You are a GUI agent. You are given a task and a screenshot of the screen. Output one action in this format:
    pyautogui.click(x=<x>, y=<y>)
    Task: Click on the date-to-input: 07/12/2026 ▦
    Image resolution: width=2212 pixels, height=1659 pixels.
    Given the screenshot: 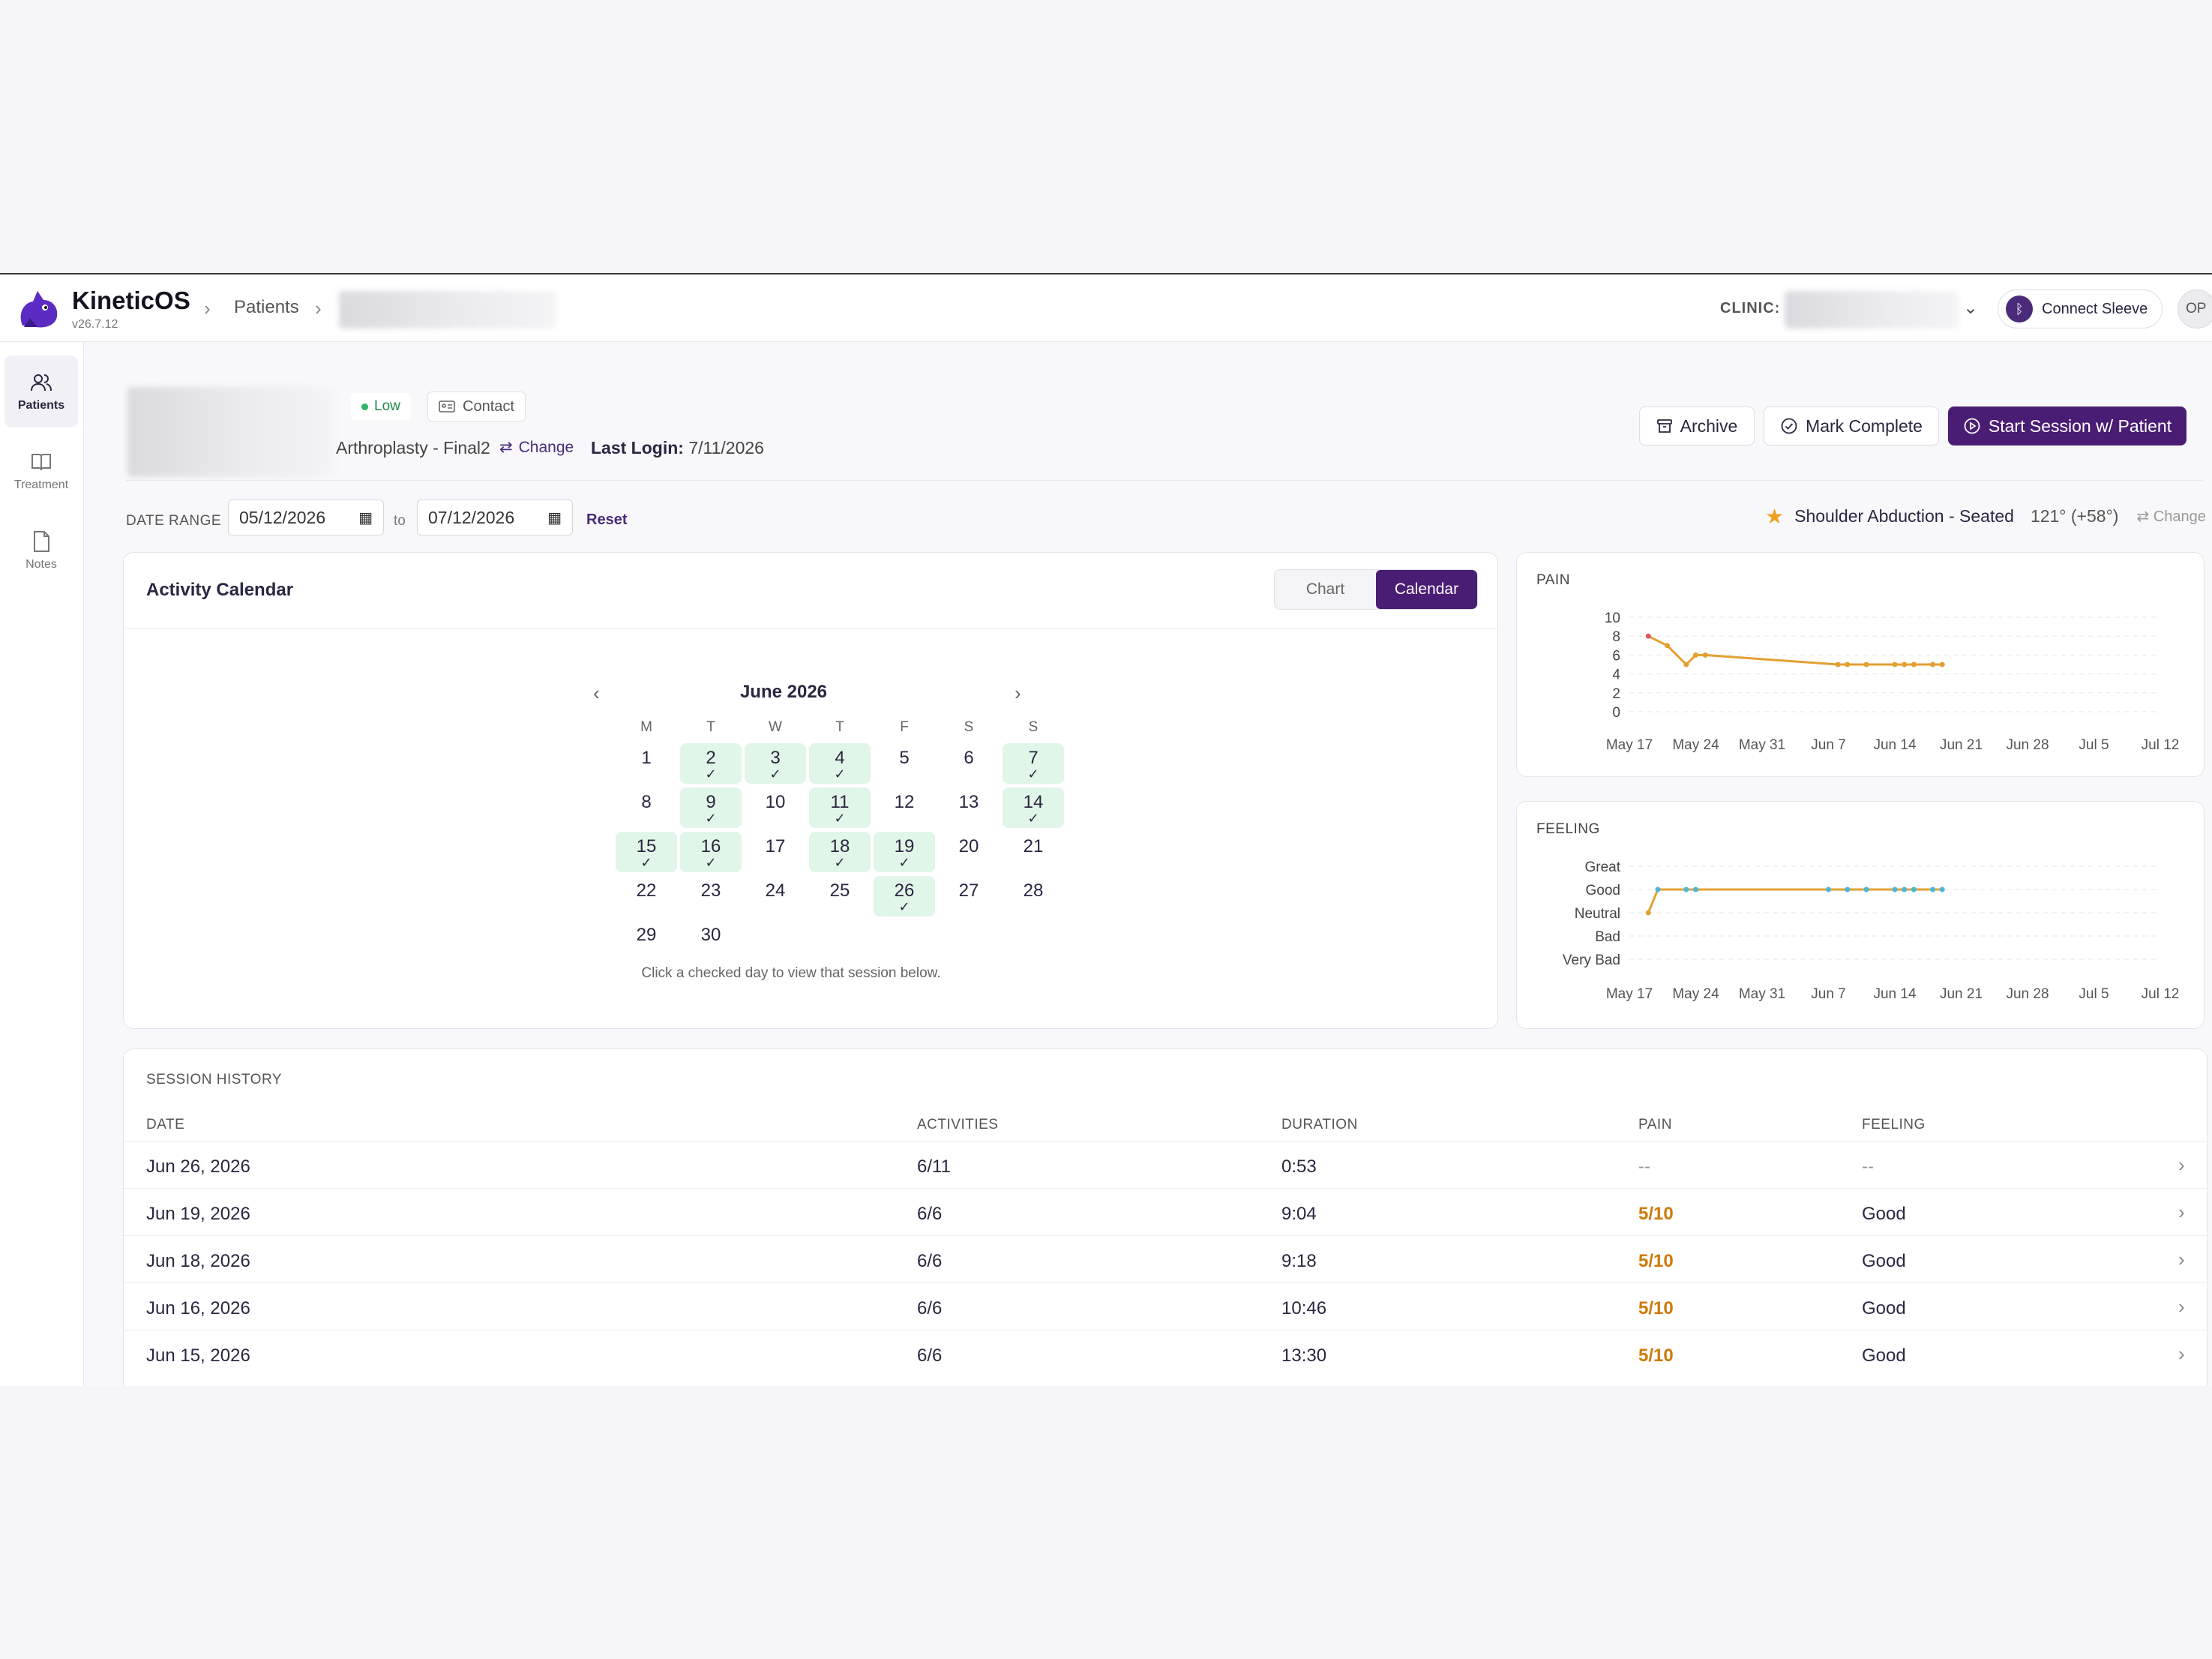 What is the action you would take?
    pyautogui.click(x=495, y=518)
    